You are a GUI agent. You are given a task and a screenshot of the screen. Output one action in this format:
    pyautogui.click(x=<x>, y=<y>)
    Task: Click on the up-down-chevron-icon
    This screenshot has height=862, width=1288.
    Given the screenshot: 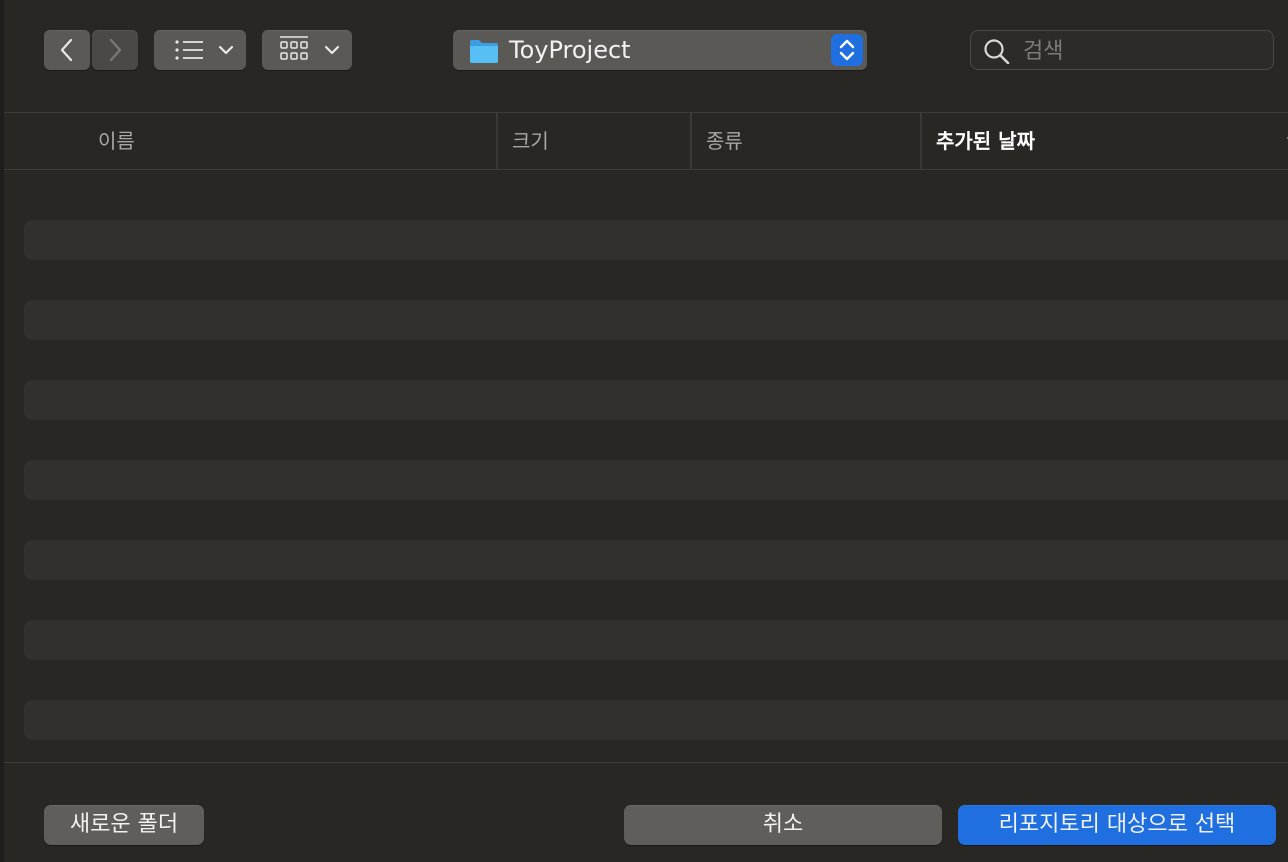 What is the action you would take?
    pyautogui.click(x=847, y=50)
    